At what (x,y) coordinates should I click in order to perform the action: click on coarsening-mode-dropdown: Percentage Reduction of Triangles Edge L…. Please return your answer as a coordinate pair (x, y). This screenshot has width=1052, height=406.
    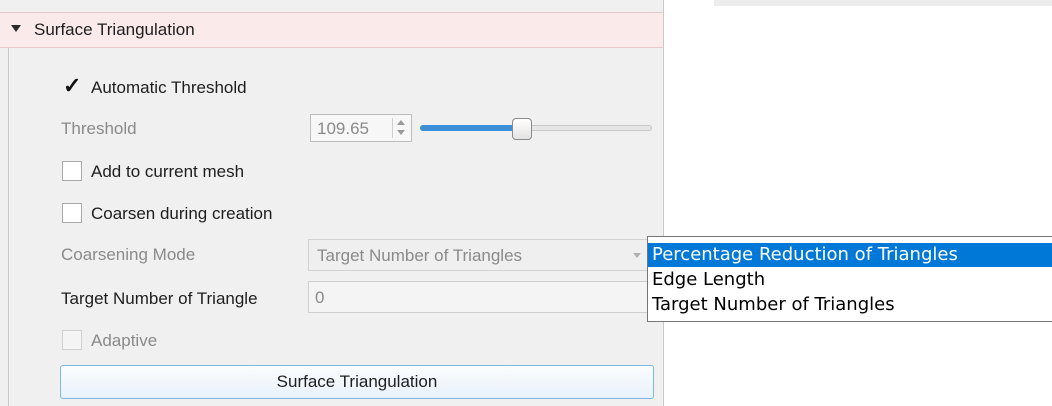
    Looking at the image, I should click on (849, 279).